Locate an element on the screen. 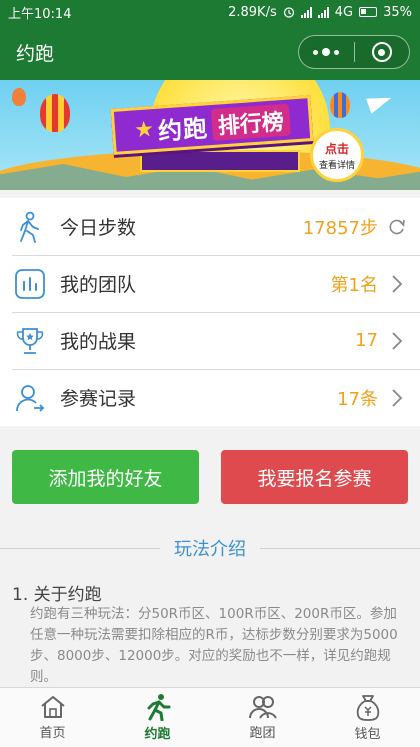 The image size is (420, 747). bar-chart-icon is located at coordinates (30, 284).